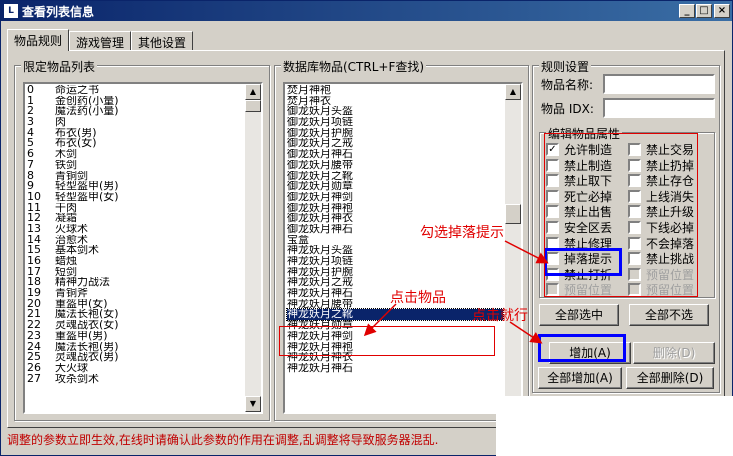 This screenshot has height=456, width=733. Describe the element at coordinates (380, 320) in the screenshot. I see `arrow-item` at that location.